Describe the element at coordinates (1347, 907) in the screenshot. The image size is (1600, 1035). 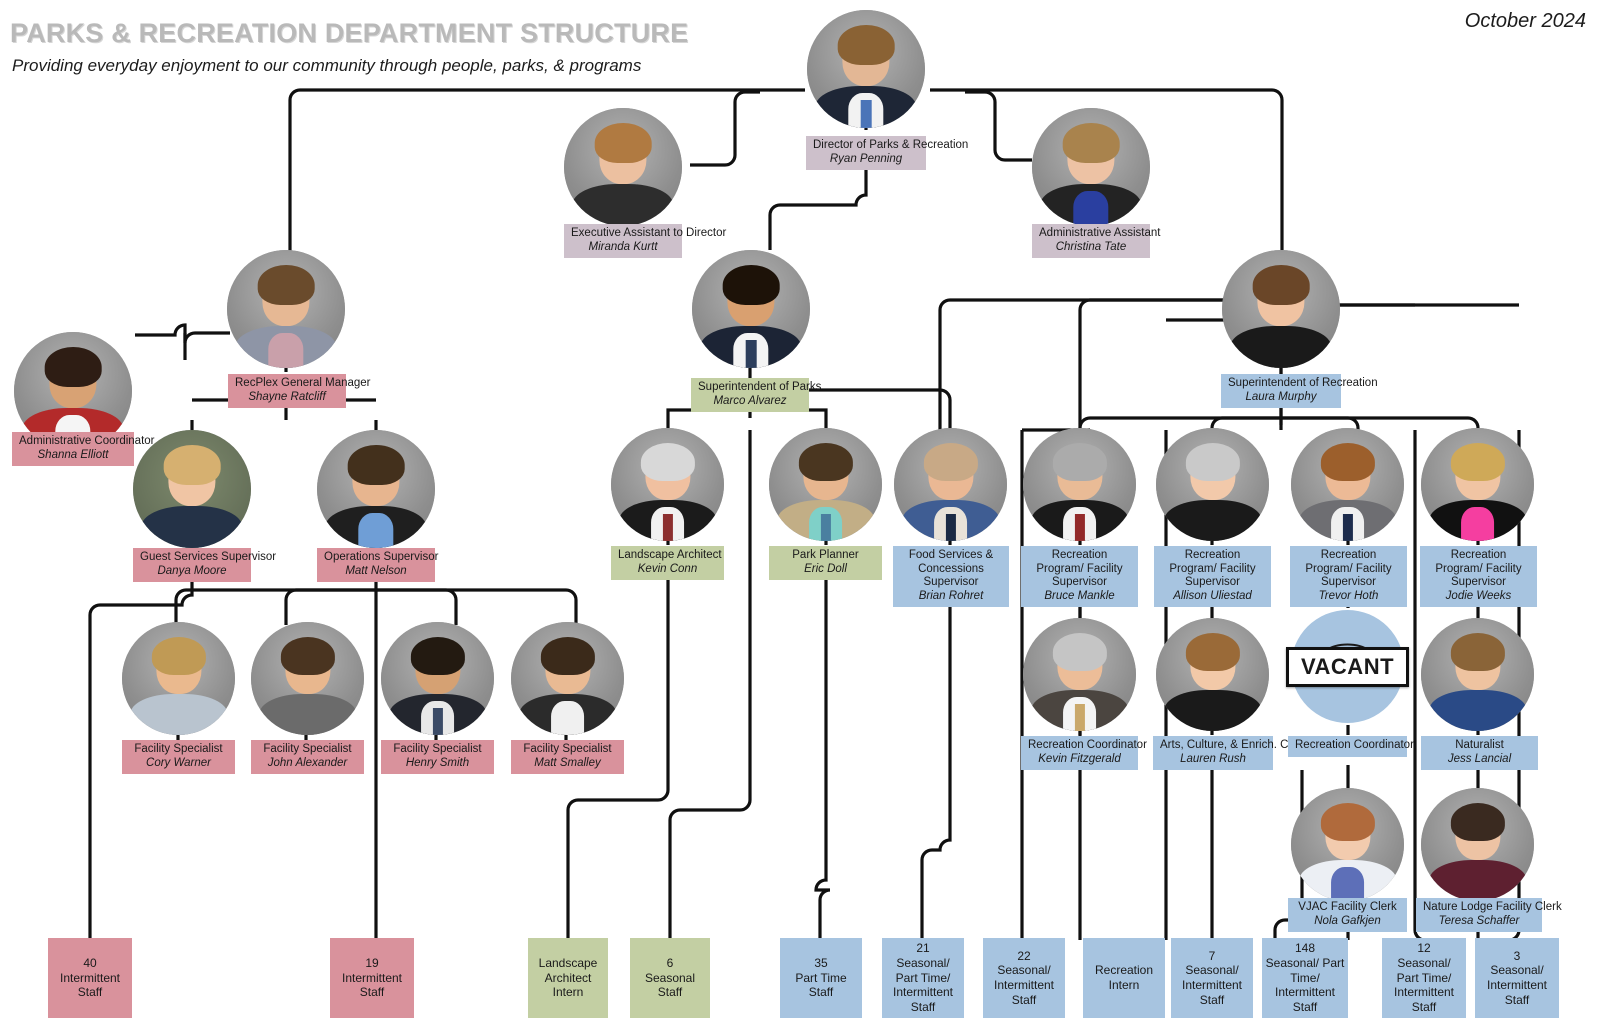
I see `label-vjac-clerk-title: VJAC Facility Clerk` at that location.